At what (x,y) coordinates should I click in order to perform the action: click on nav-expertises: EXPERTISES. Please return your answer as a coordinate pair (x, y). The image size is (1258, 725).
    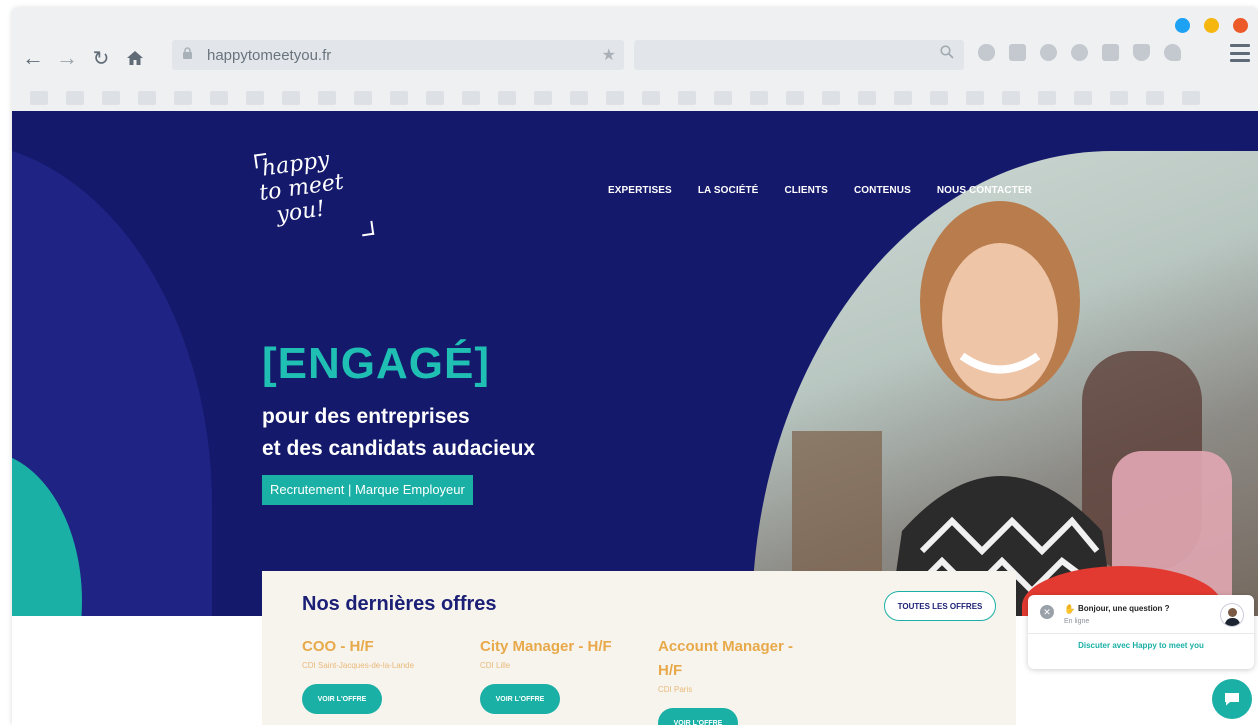
    Looking at the image, I should click on (640, 190).